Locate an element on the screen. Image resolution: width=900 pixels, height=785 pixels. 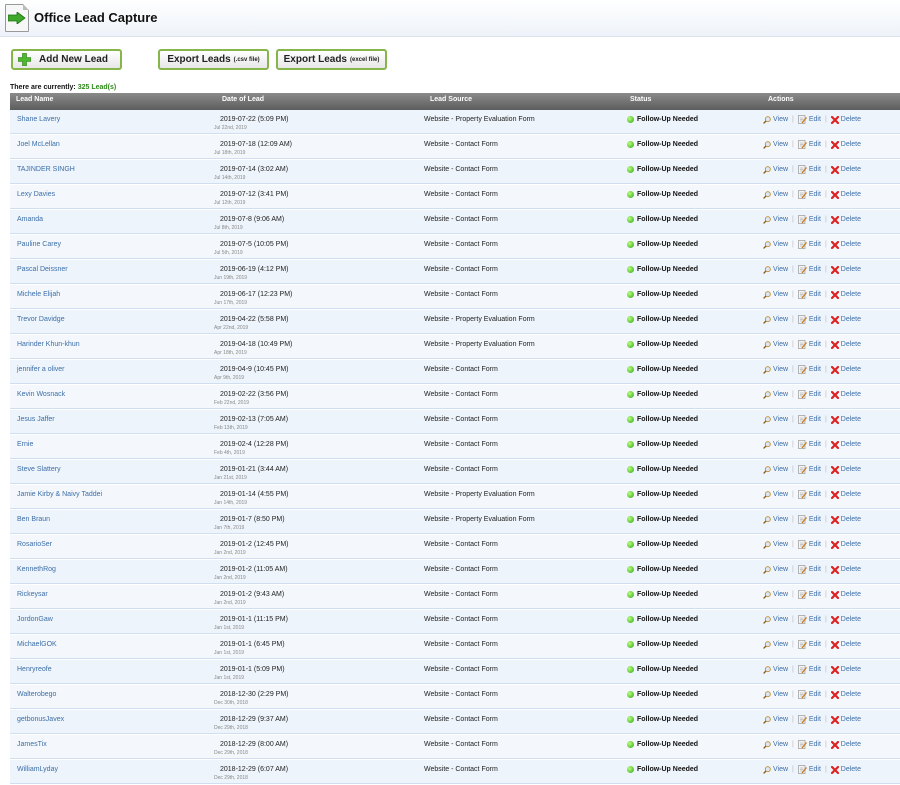
header-lead-name: Lead Name is located at coordinates (34, 99).